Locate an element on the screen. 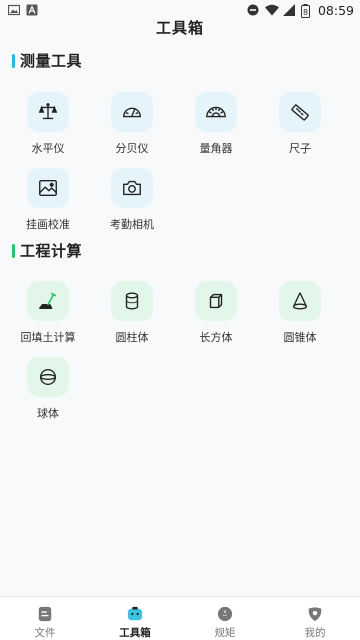 This screenshot has height=640, width=360. wifi-icon is located at coordinates (271, 10).